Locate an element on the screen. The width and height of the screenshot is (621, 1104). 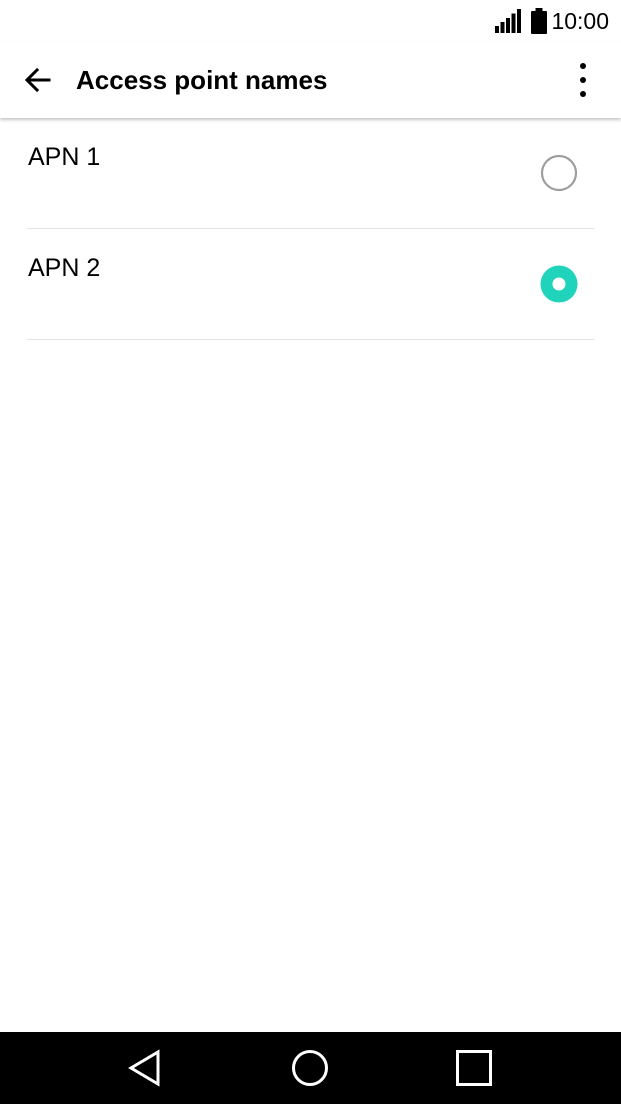
radio-unchecked-icon is located at coordinates (559, 173).